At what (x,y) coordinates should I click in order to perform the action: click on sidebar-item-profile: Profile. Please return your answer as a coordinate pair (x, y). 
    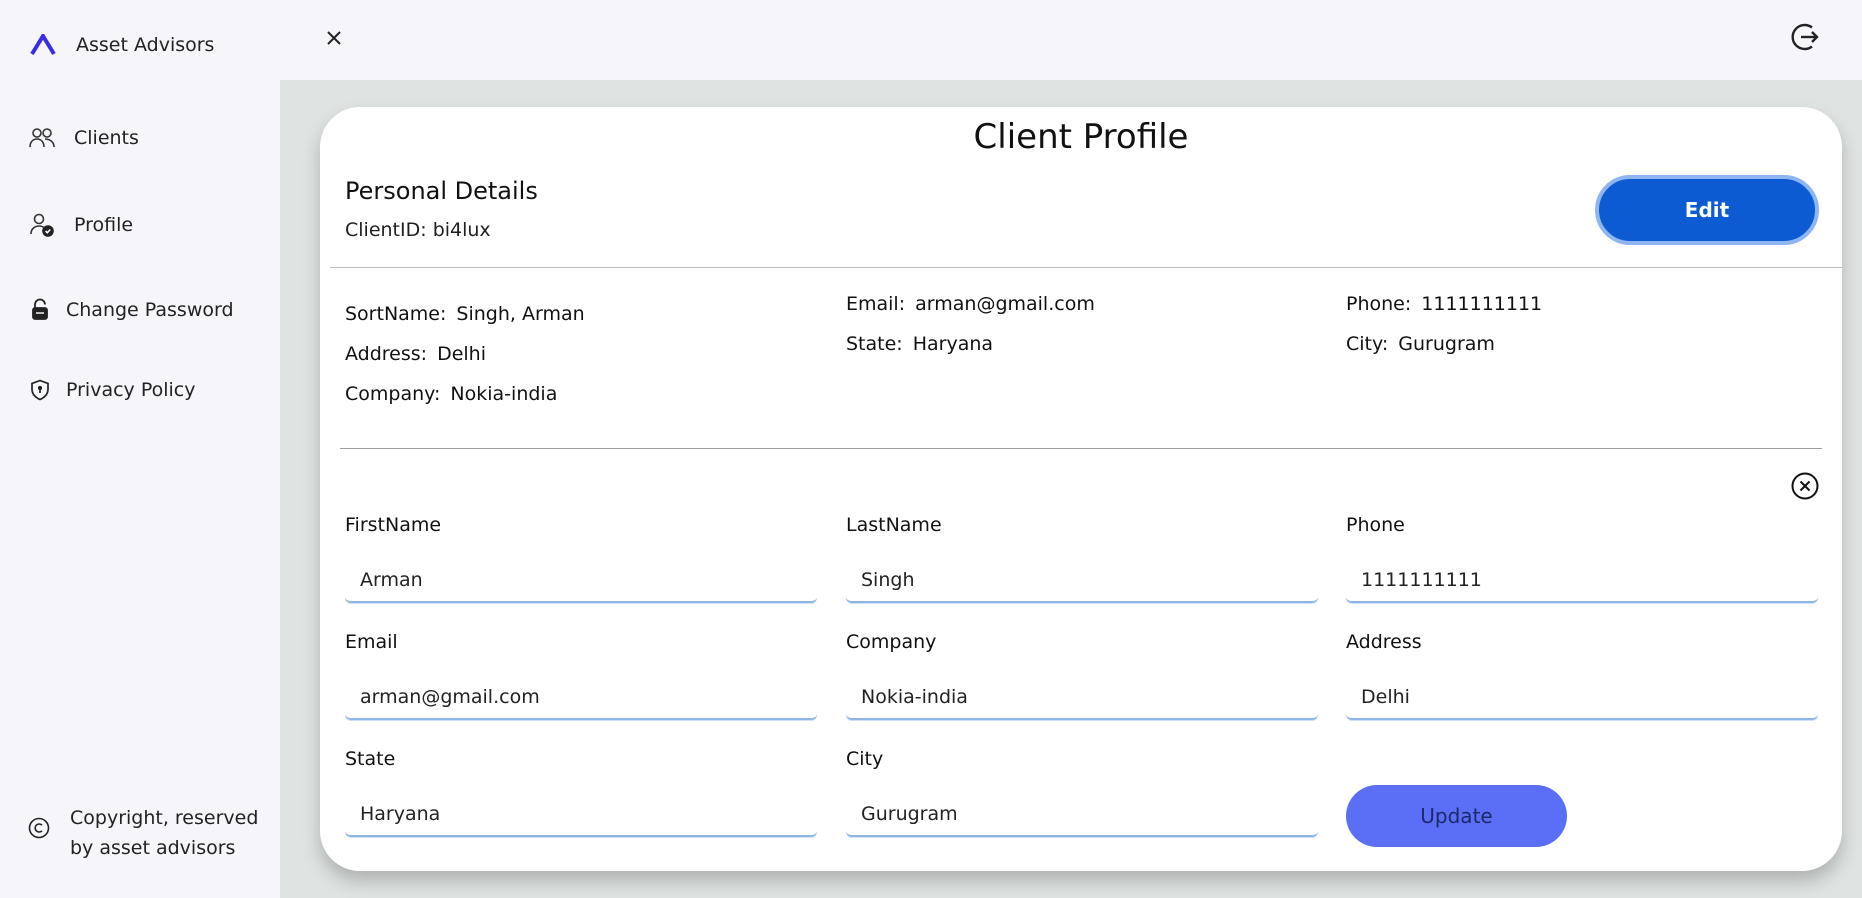
    Looking at the image, I should click on (80, 225).